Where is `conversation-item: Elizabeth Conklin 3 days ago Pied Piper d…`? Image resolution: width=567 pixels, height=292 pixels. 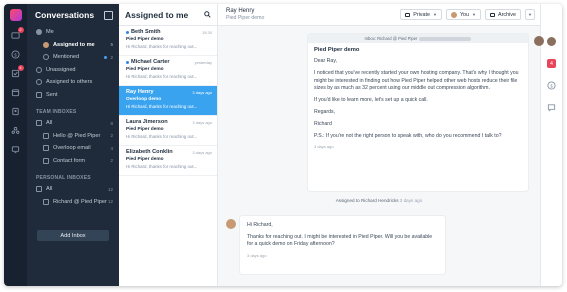
conversation-item: Elizabeth Conklin 3 days ago Pied Piper d… is located at coordinates (168, 161).